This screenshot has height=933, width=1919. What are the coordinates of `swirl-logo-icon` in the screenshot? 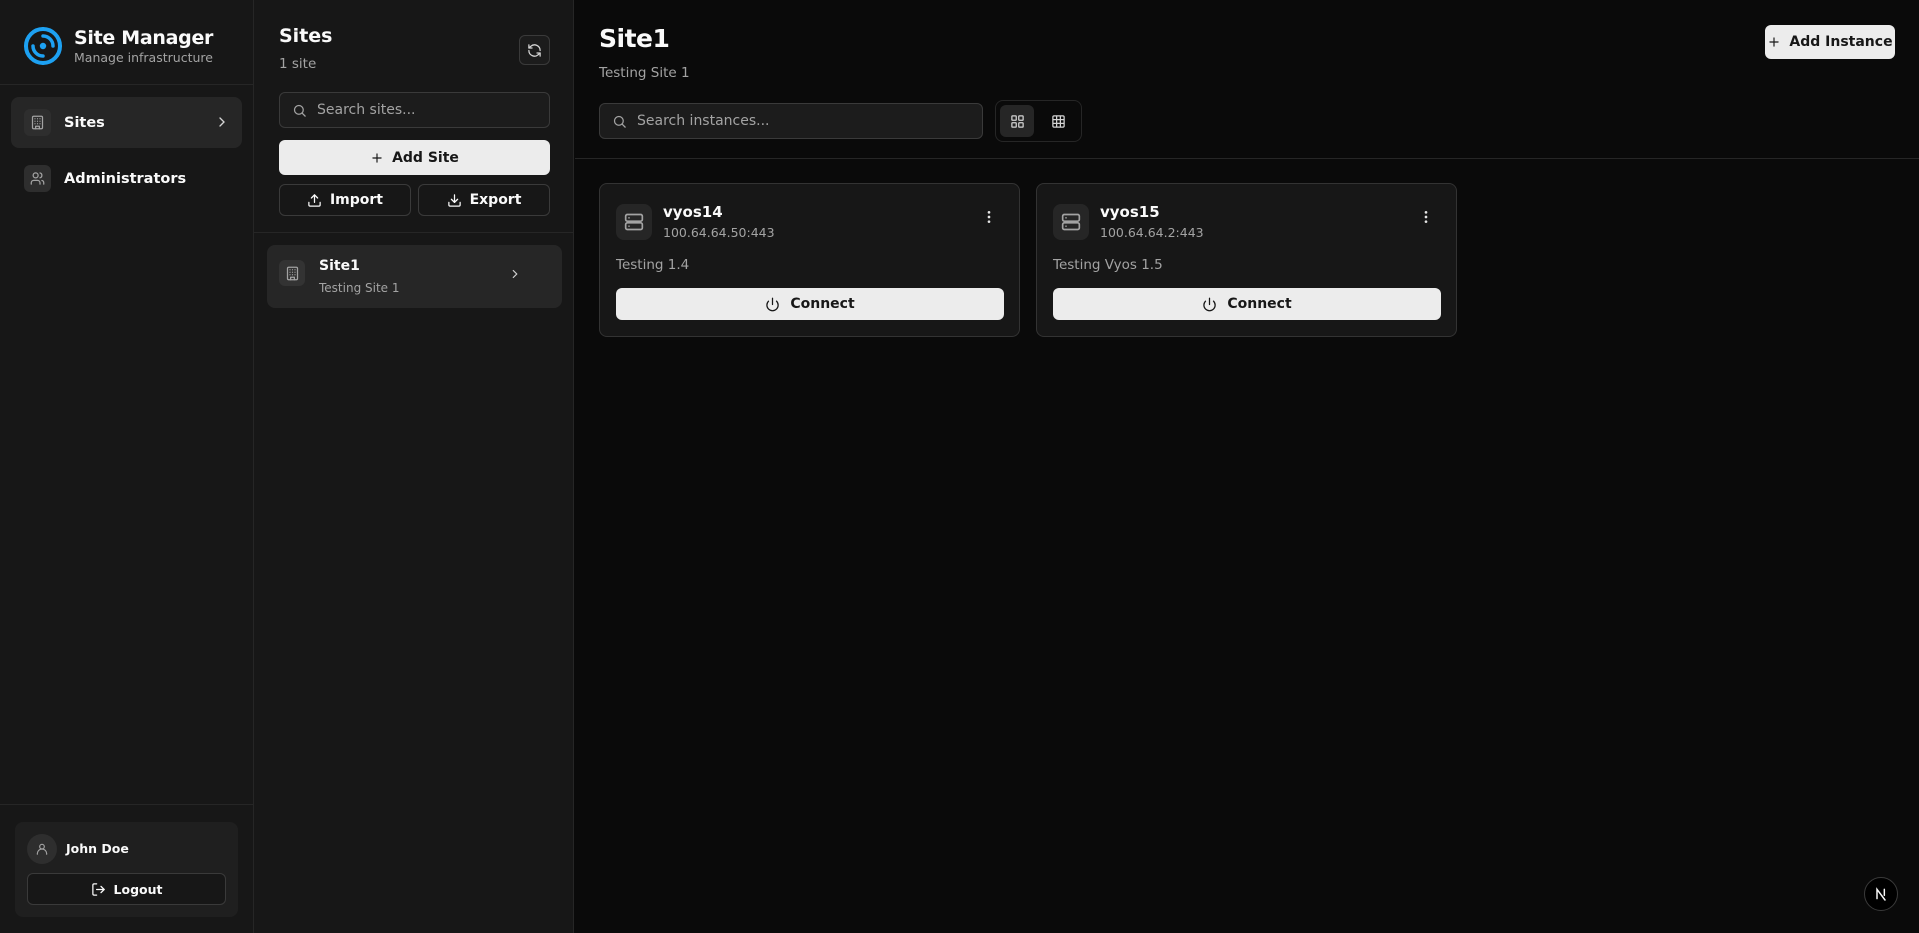 It's located at (43, 46).